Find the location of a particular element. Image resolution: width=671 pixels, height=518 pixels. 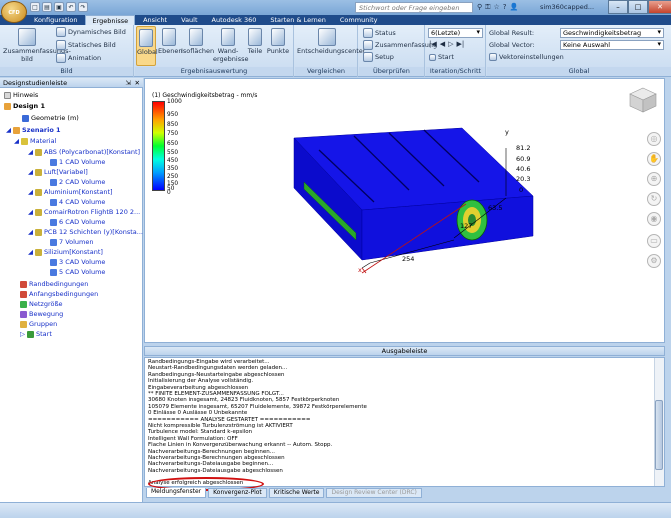

orbit-icon: ↻ is located at coordinates (654, 199).